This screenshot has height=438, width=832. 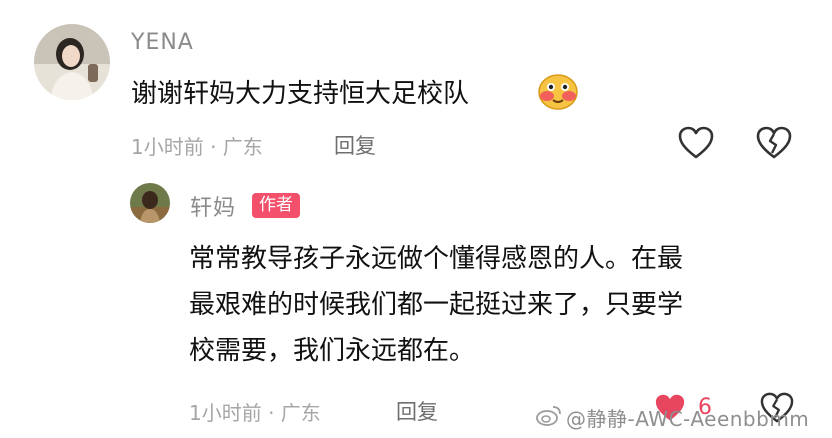 I want to click on watermark-text: @静静-AWC-Aeenbbmm, so click(x=688, y=419).